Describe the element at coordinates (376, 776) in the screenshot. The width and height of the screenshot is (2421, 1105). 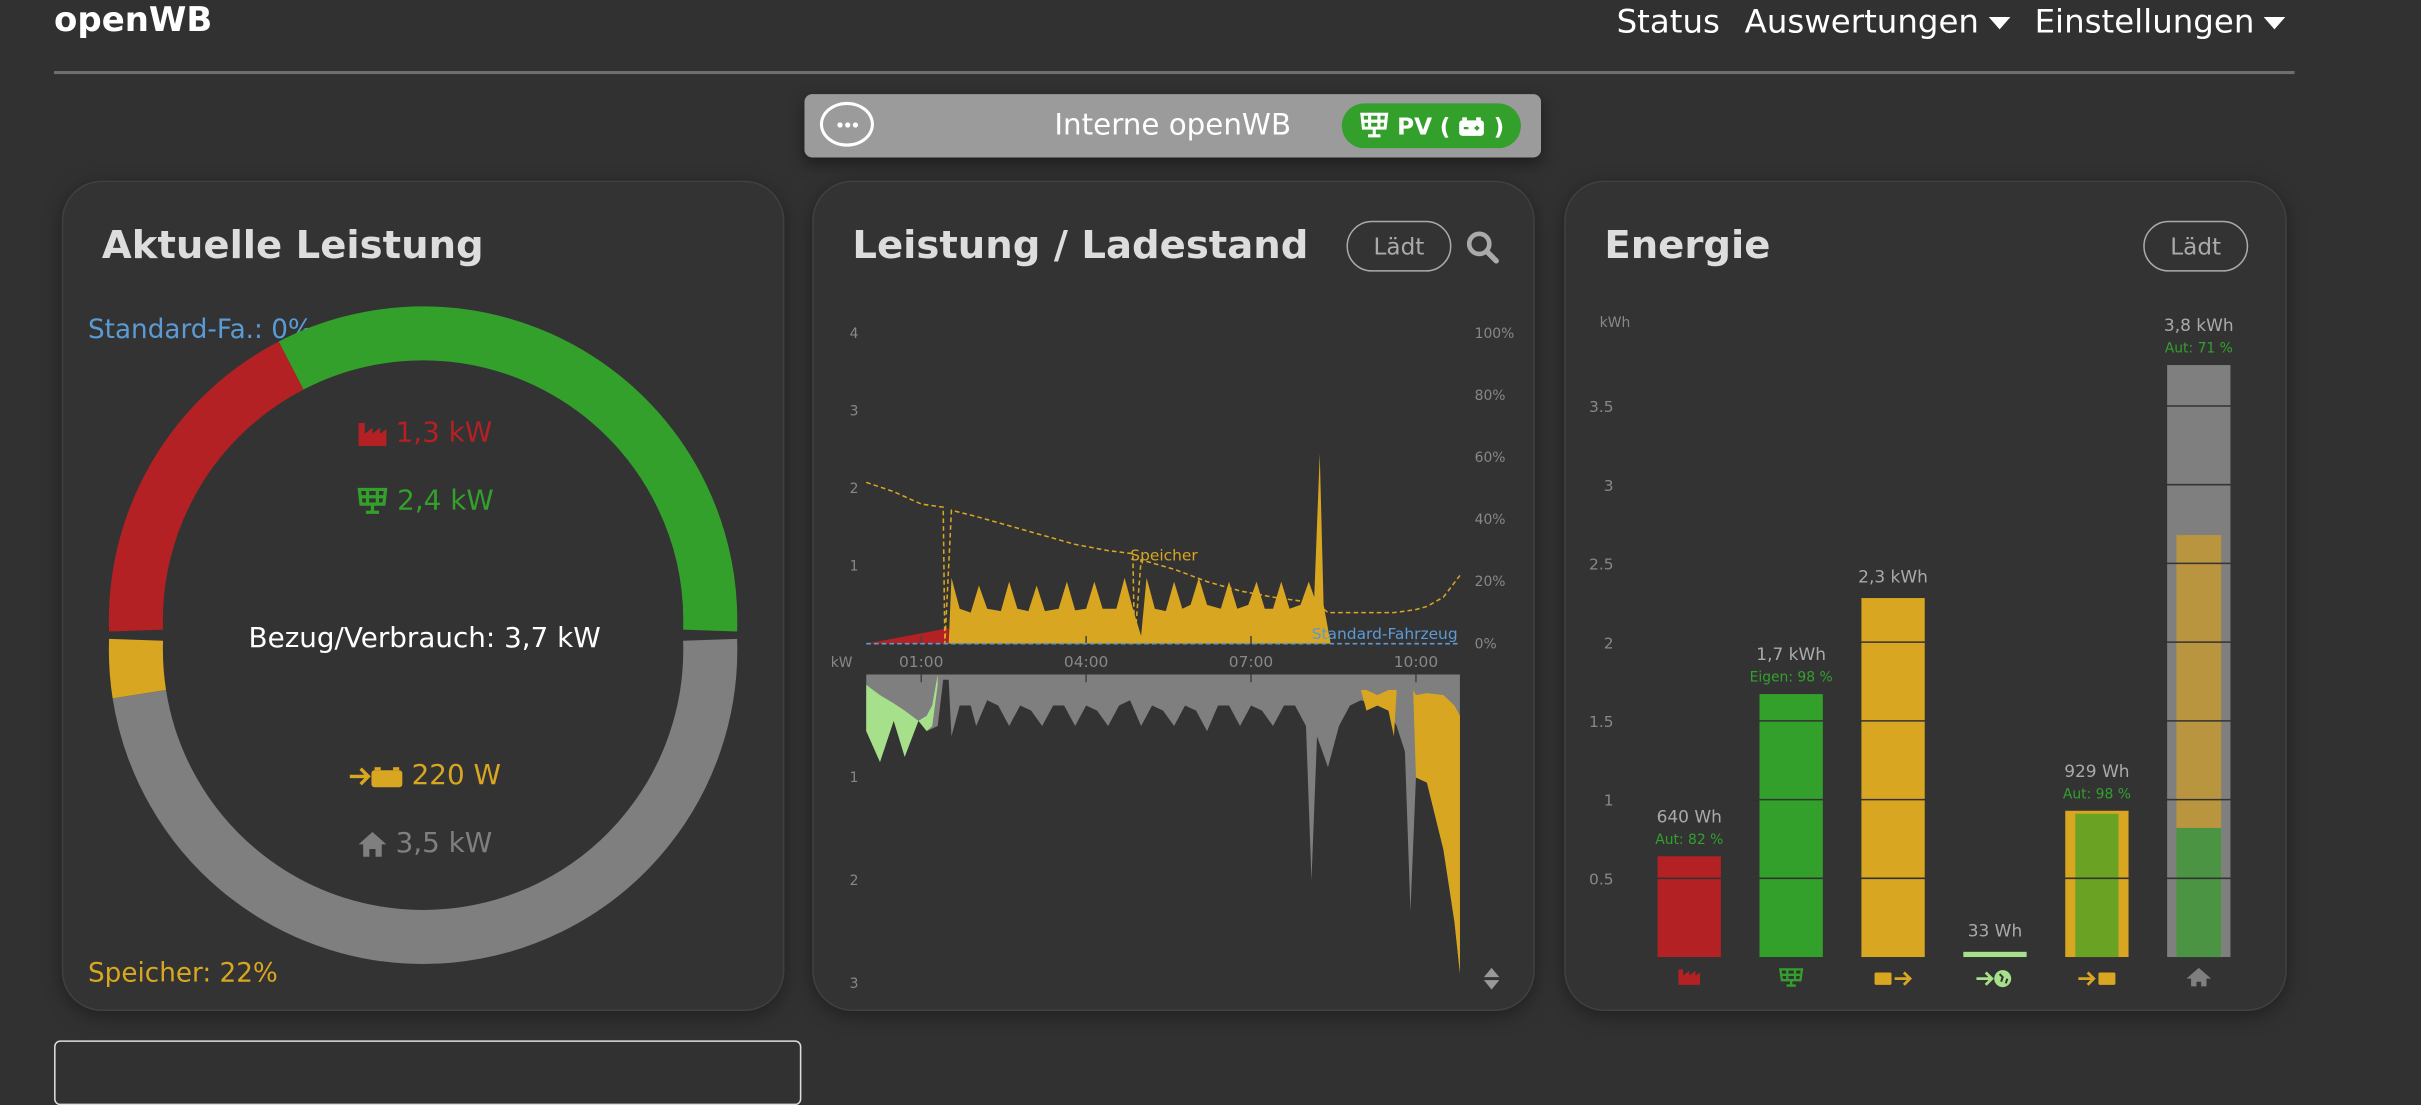
I see `battery-charge-icon` at that location.